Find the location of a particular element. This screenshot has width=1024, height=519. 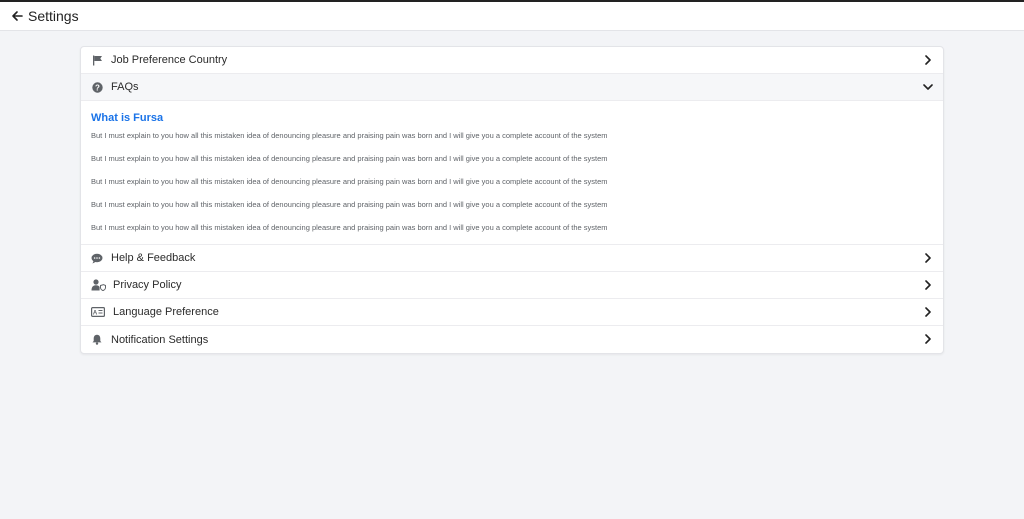

faq-question: What is Fursa is located at coordinates (512, 118).